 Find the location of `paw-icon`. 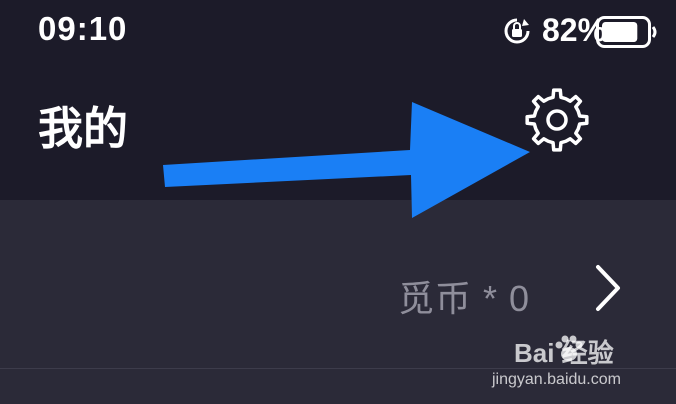

paw-icon is located at coordinates (569, 348).